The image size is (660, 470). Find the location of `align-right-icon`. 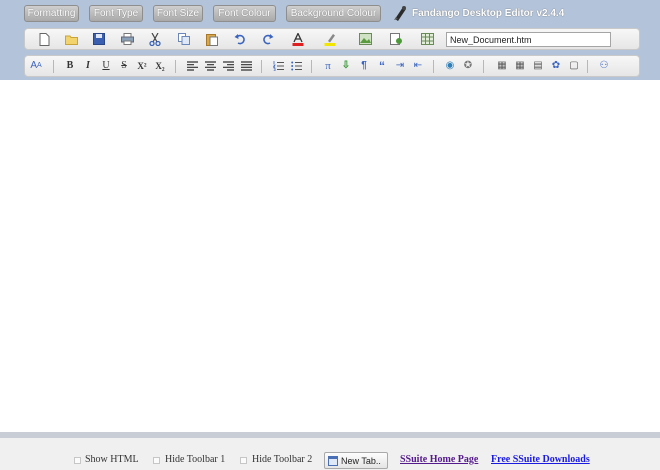

align-right-icon is located at coordinates (228, 66).